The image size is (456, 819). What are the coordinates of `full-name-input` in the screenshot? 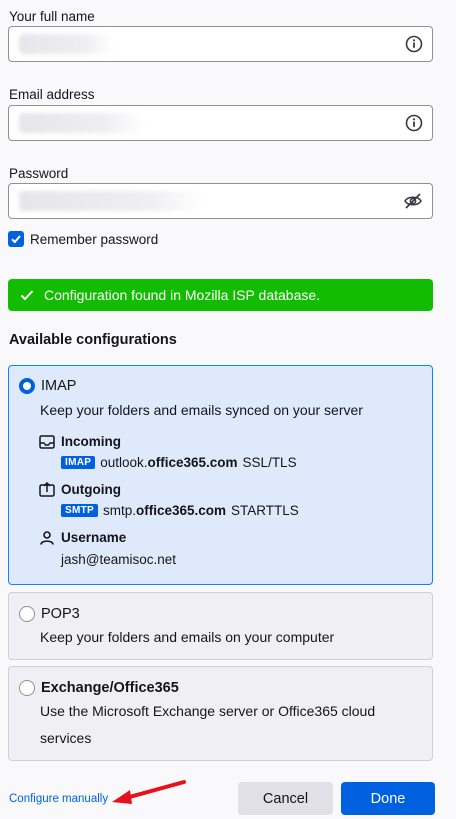 It's located at (220, 44).